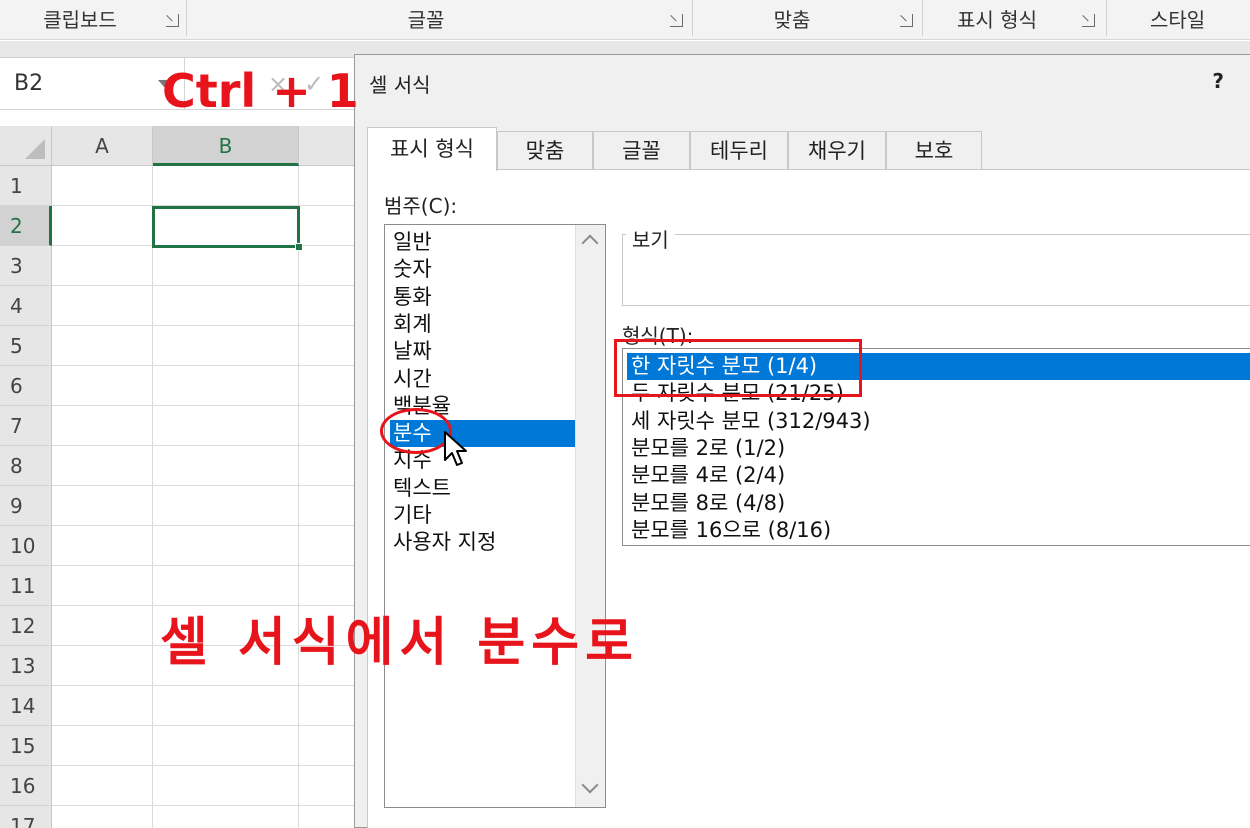 The height and width of the screenshot is (828, 1250). What do you see at coordinates (483, 269) in the screenshot?
I see `category-item: 숫자` at bounding box center [483, 269].